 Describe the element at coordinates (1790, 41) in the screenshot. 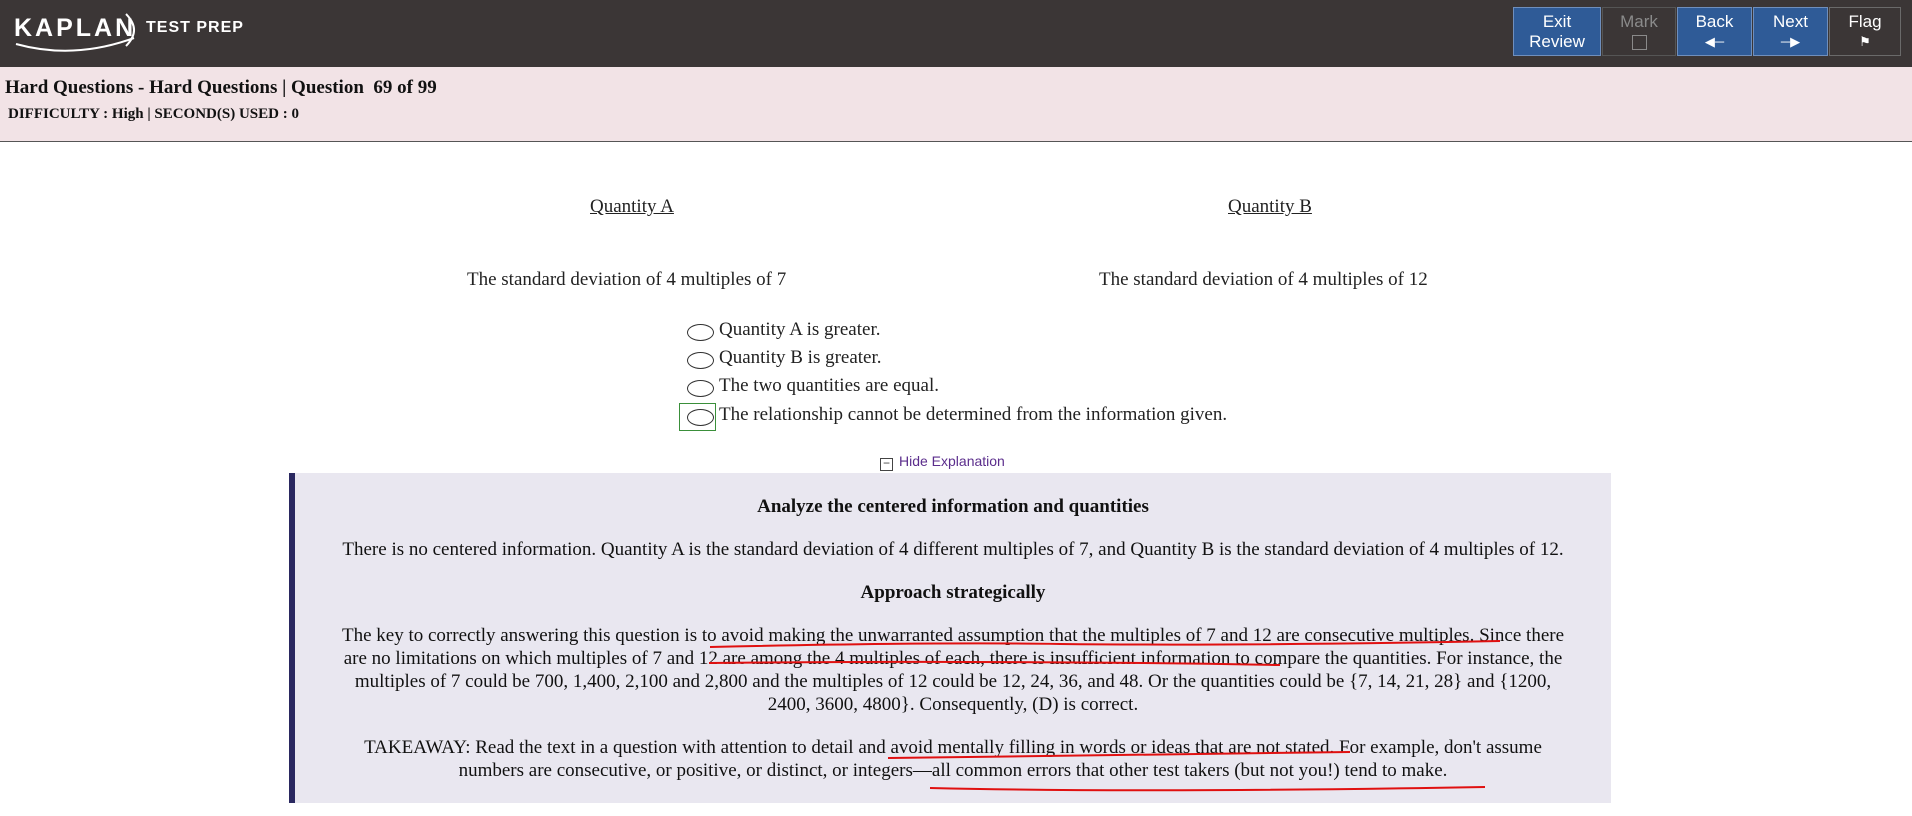

I see `arrow-right-icon: ─▶` at that location.